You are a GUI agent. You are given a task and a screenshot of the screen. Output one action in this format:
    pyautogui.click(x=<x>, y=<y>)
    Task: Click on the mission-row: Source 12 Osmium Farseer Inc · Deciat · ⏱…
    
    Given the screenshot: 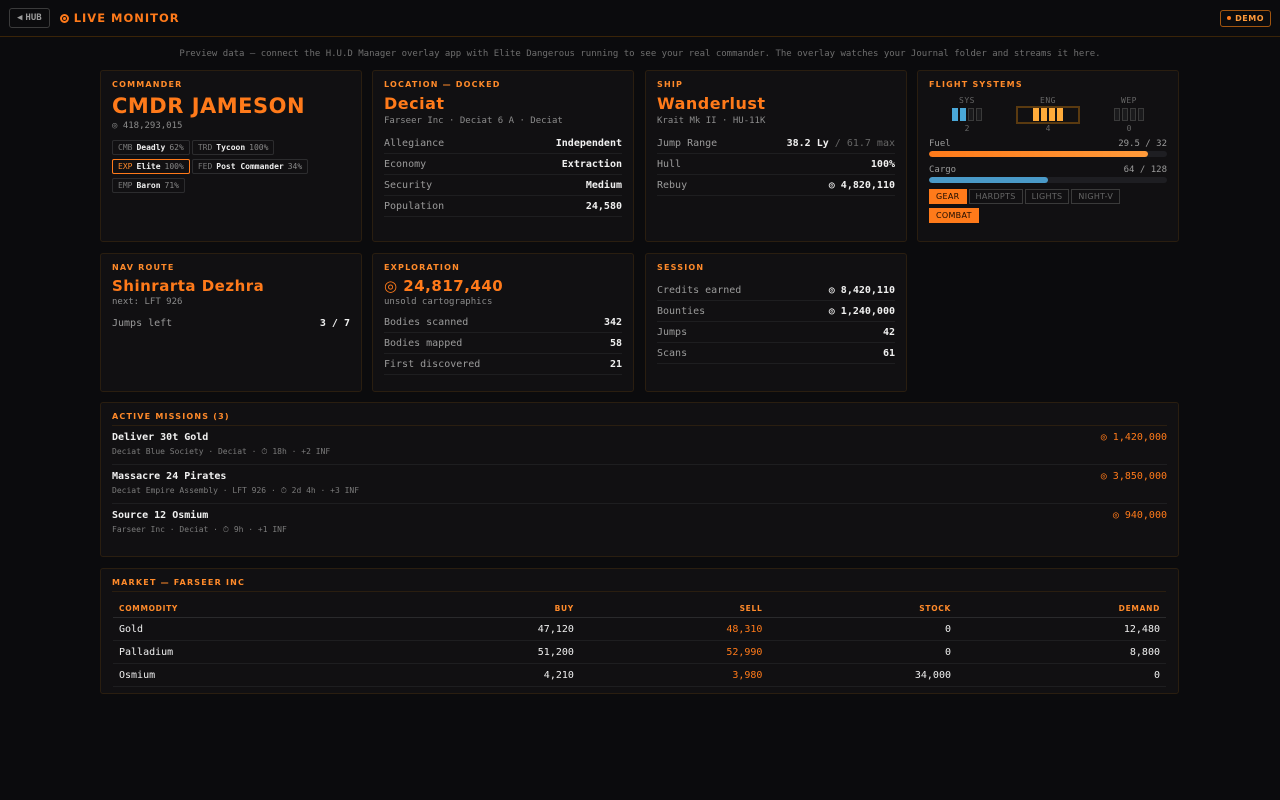 What is the action you would take?
    pyautogui.click(x=639, y=523)
    